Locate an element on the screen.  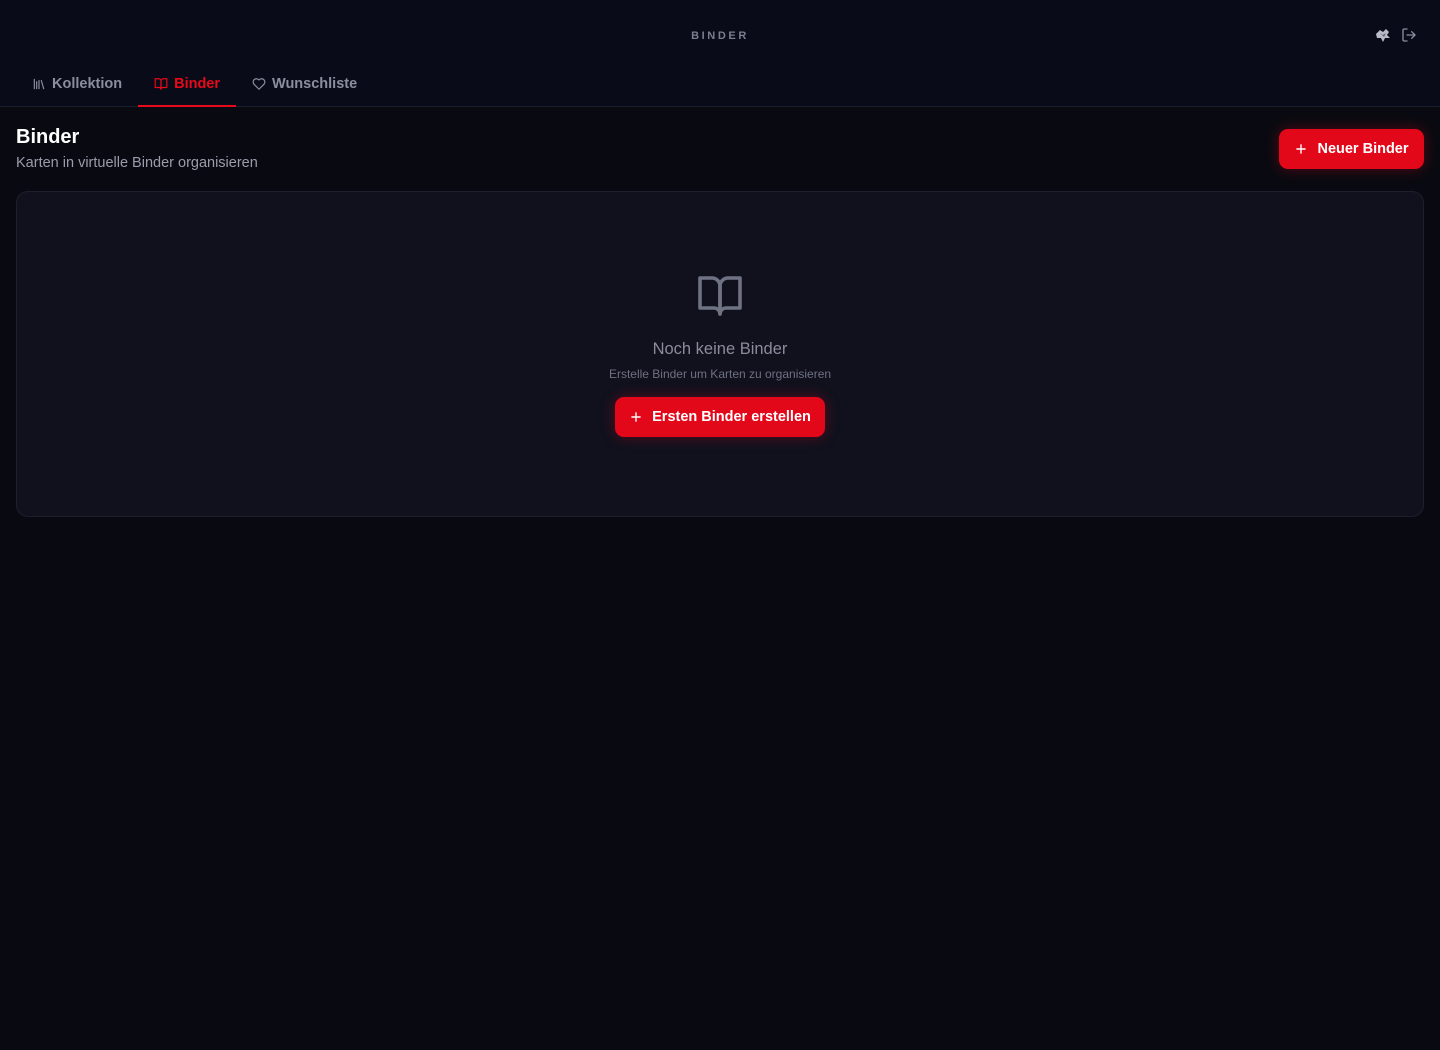
tab-wunschliste: Wunschliste is located at coordinates (304, 84).